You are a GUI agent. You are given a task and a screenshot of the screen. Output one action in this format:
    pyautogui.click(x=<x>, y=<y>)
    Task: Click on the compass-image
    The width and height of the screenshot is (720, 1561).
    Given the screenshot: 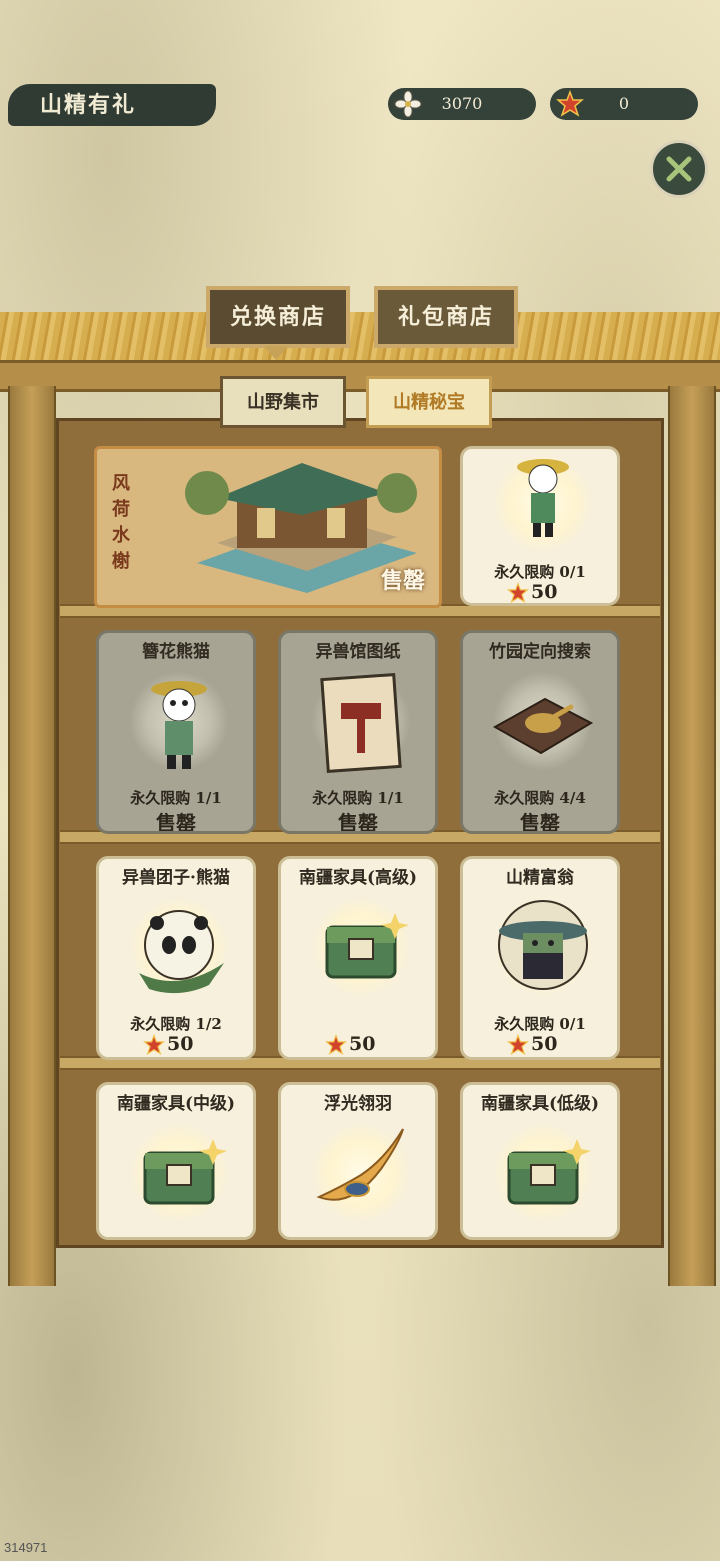 What is the action you would take?
    pyautogui.click(x=543, y=726)
    